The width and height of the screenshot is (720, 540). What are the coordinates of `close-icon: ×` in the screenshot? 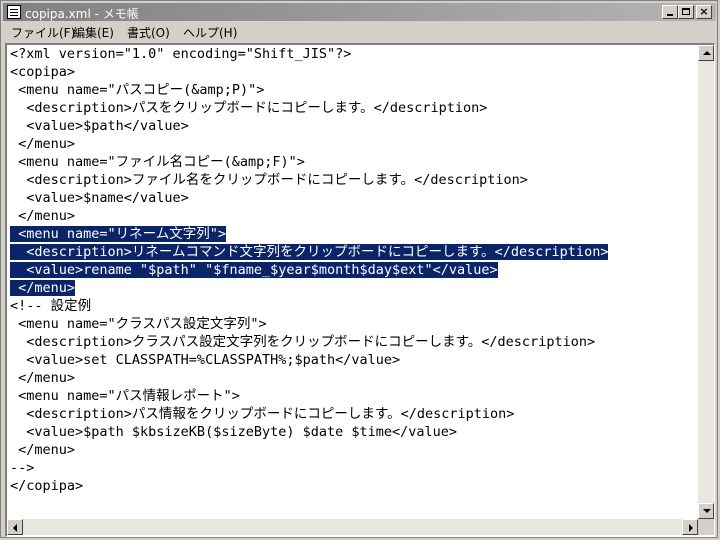 It's located at (704, 11).